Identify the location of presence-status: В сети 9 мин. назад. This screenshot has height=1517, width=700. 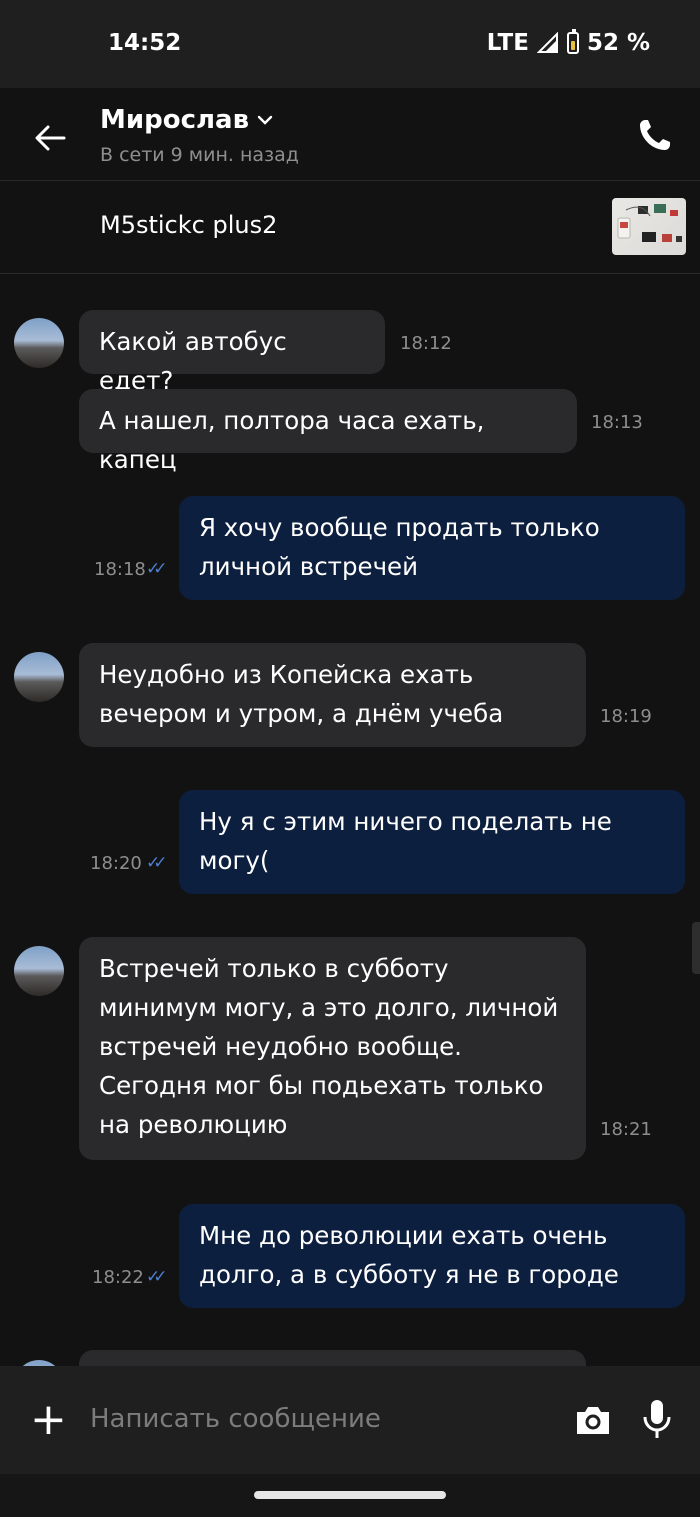
(199, 155).